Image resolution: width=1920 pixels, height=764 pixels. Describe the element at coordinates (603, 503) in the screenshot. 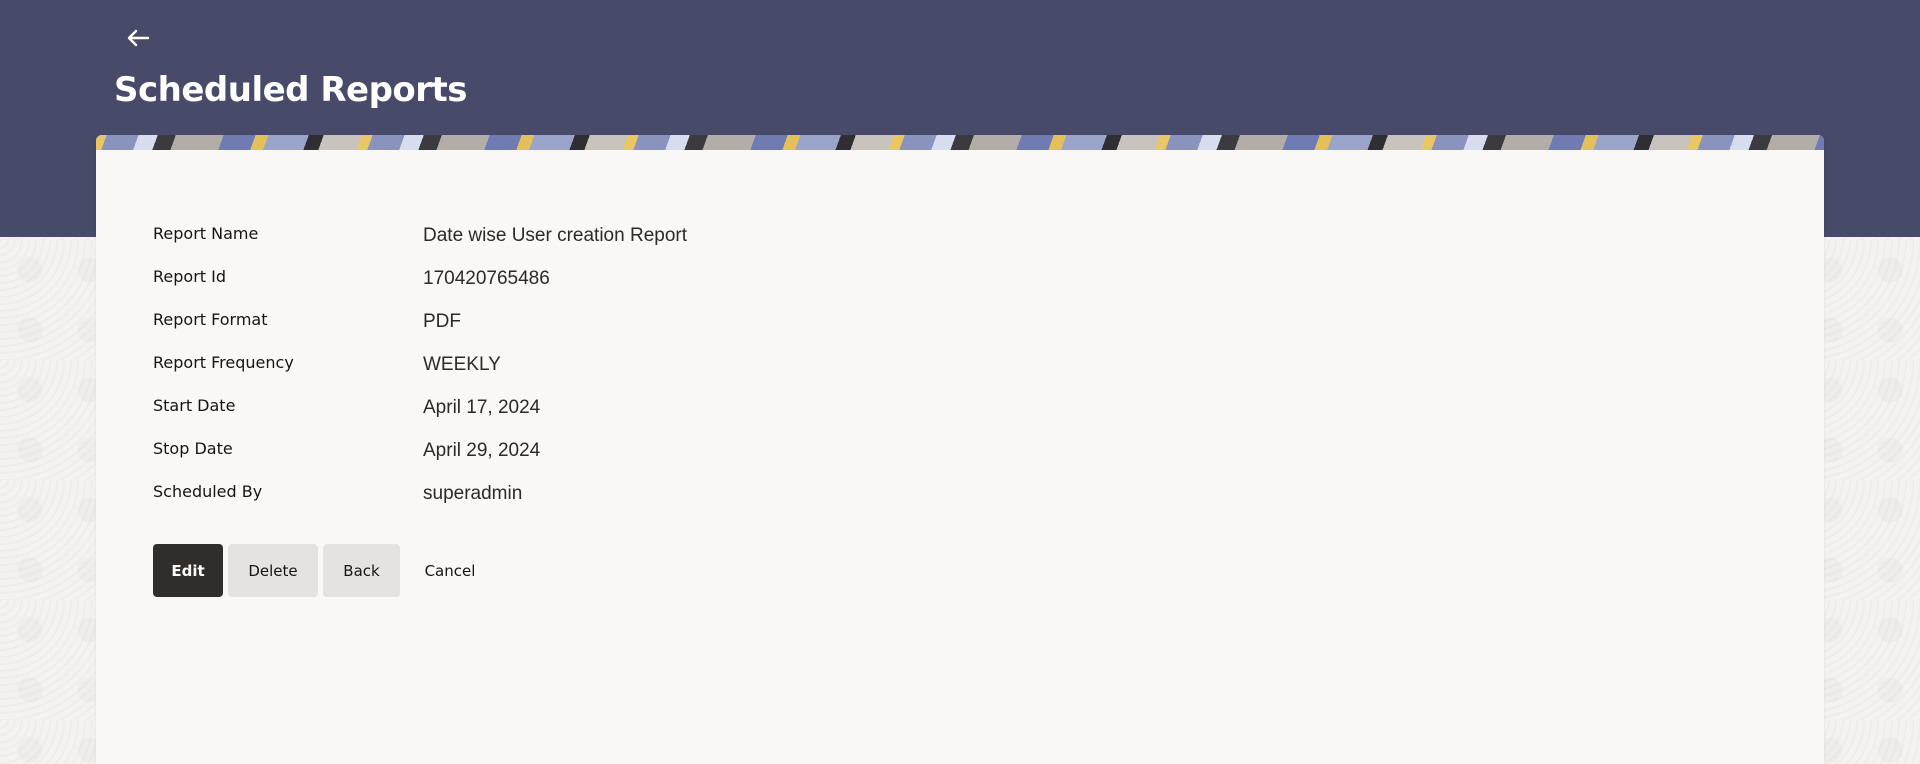

I see `detail-row-scheduled-by: Scheduled By superadmin` at that location.